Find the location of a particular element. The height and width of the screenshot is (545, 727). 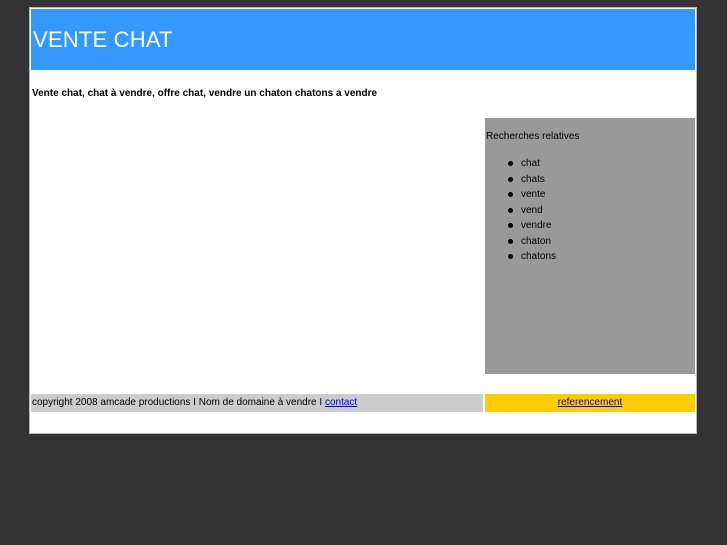

contact-link: contact is located at coordinates (341, 402).